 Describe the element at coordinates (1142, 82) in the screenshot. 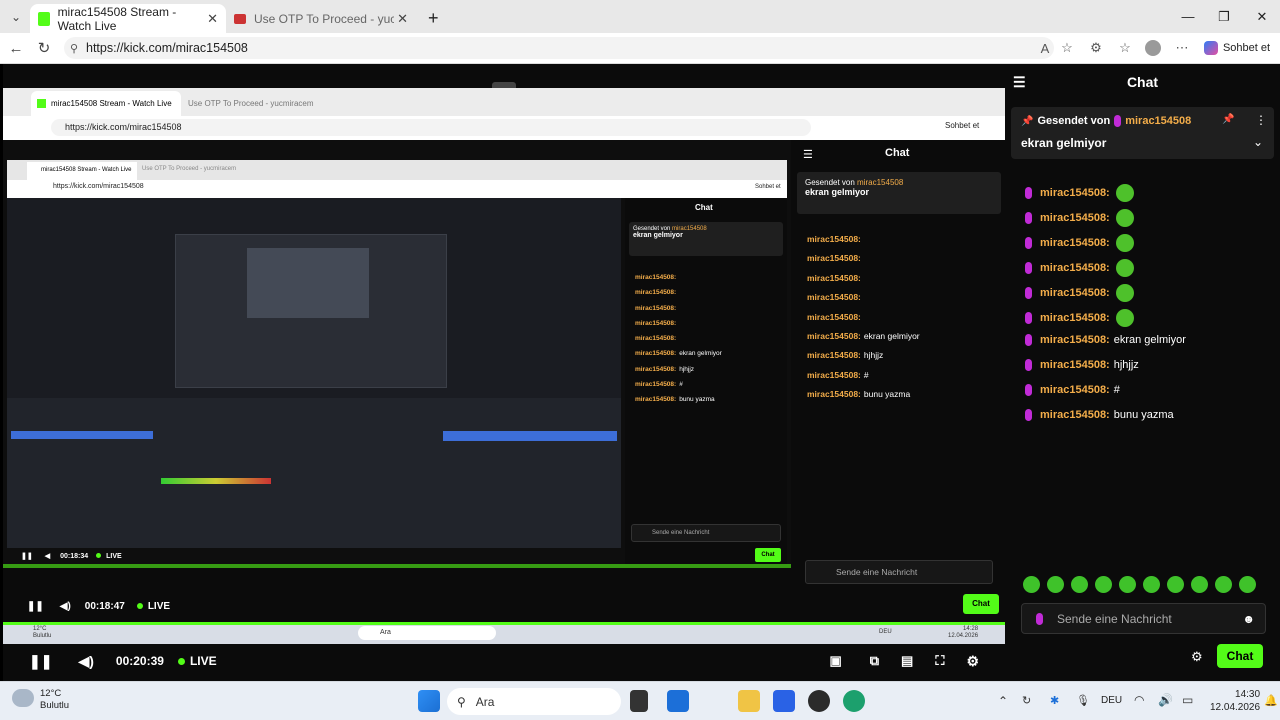

I see `chat-title: Chat` at that location.